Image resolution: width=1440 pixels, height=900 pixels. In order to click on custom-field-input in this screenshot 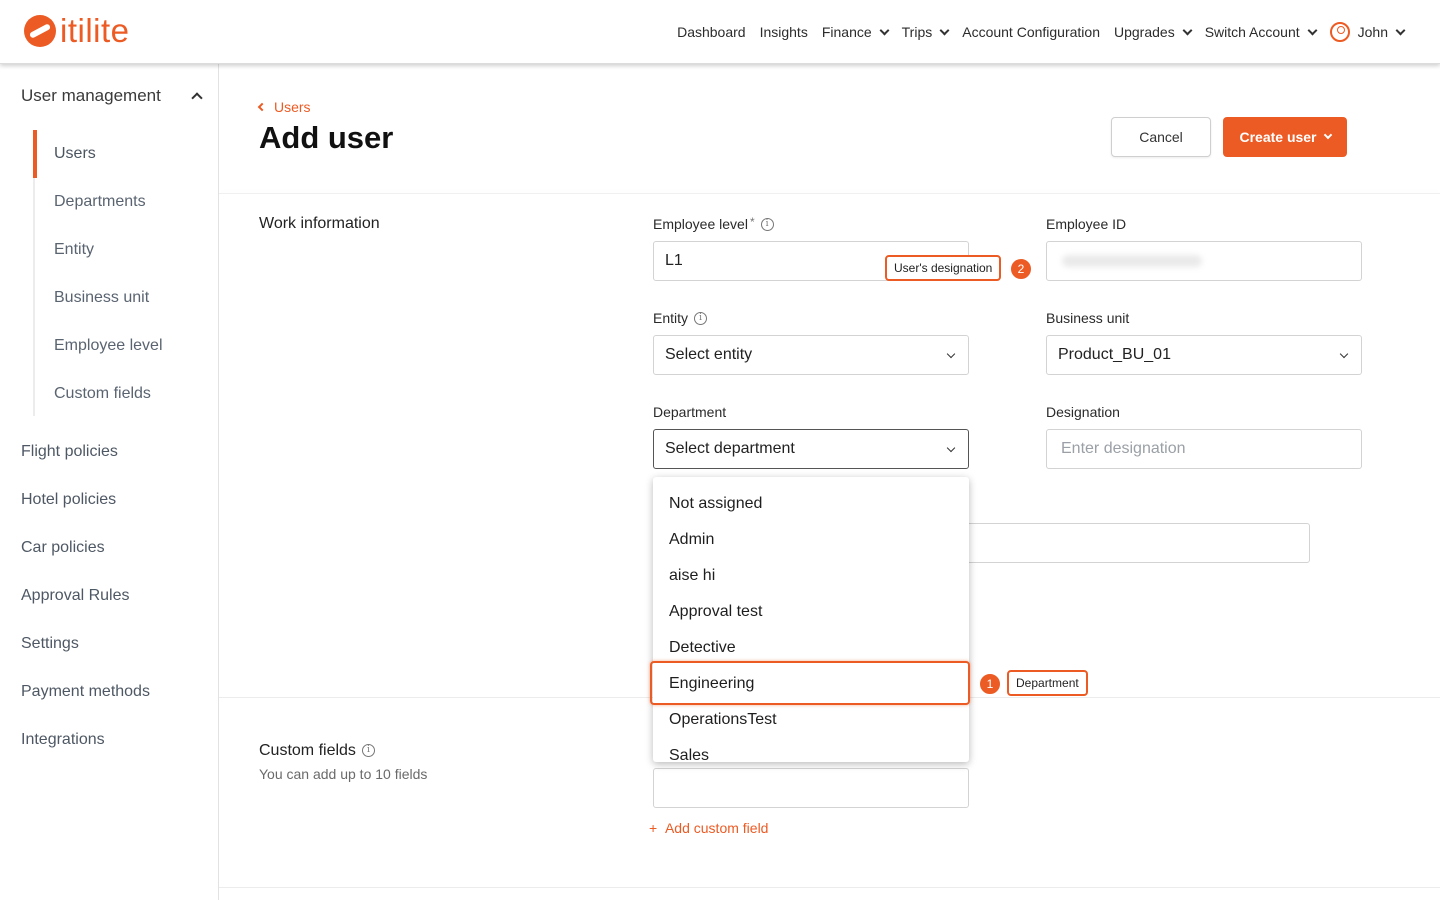, I will do `click(811, 788)`.